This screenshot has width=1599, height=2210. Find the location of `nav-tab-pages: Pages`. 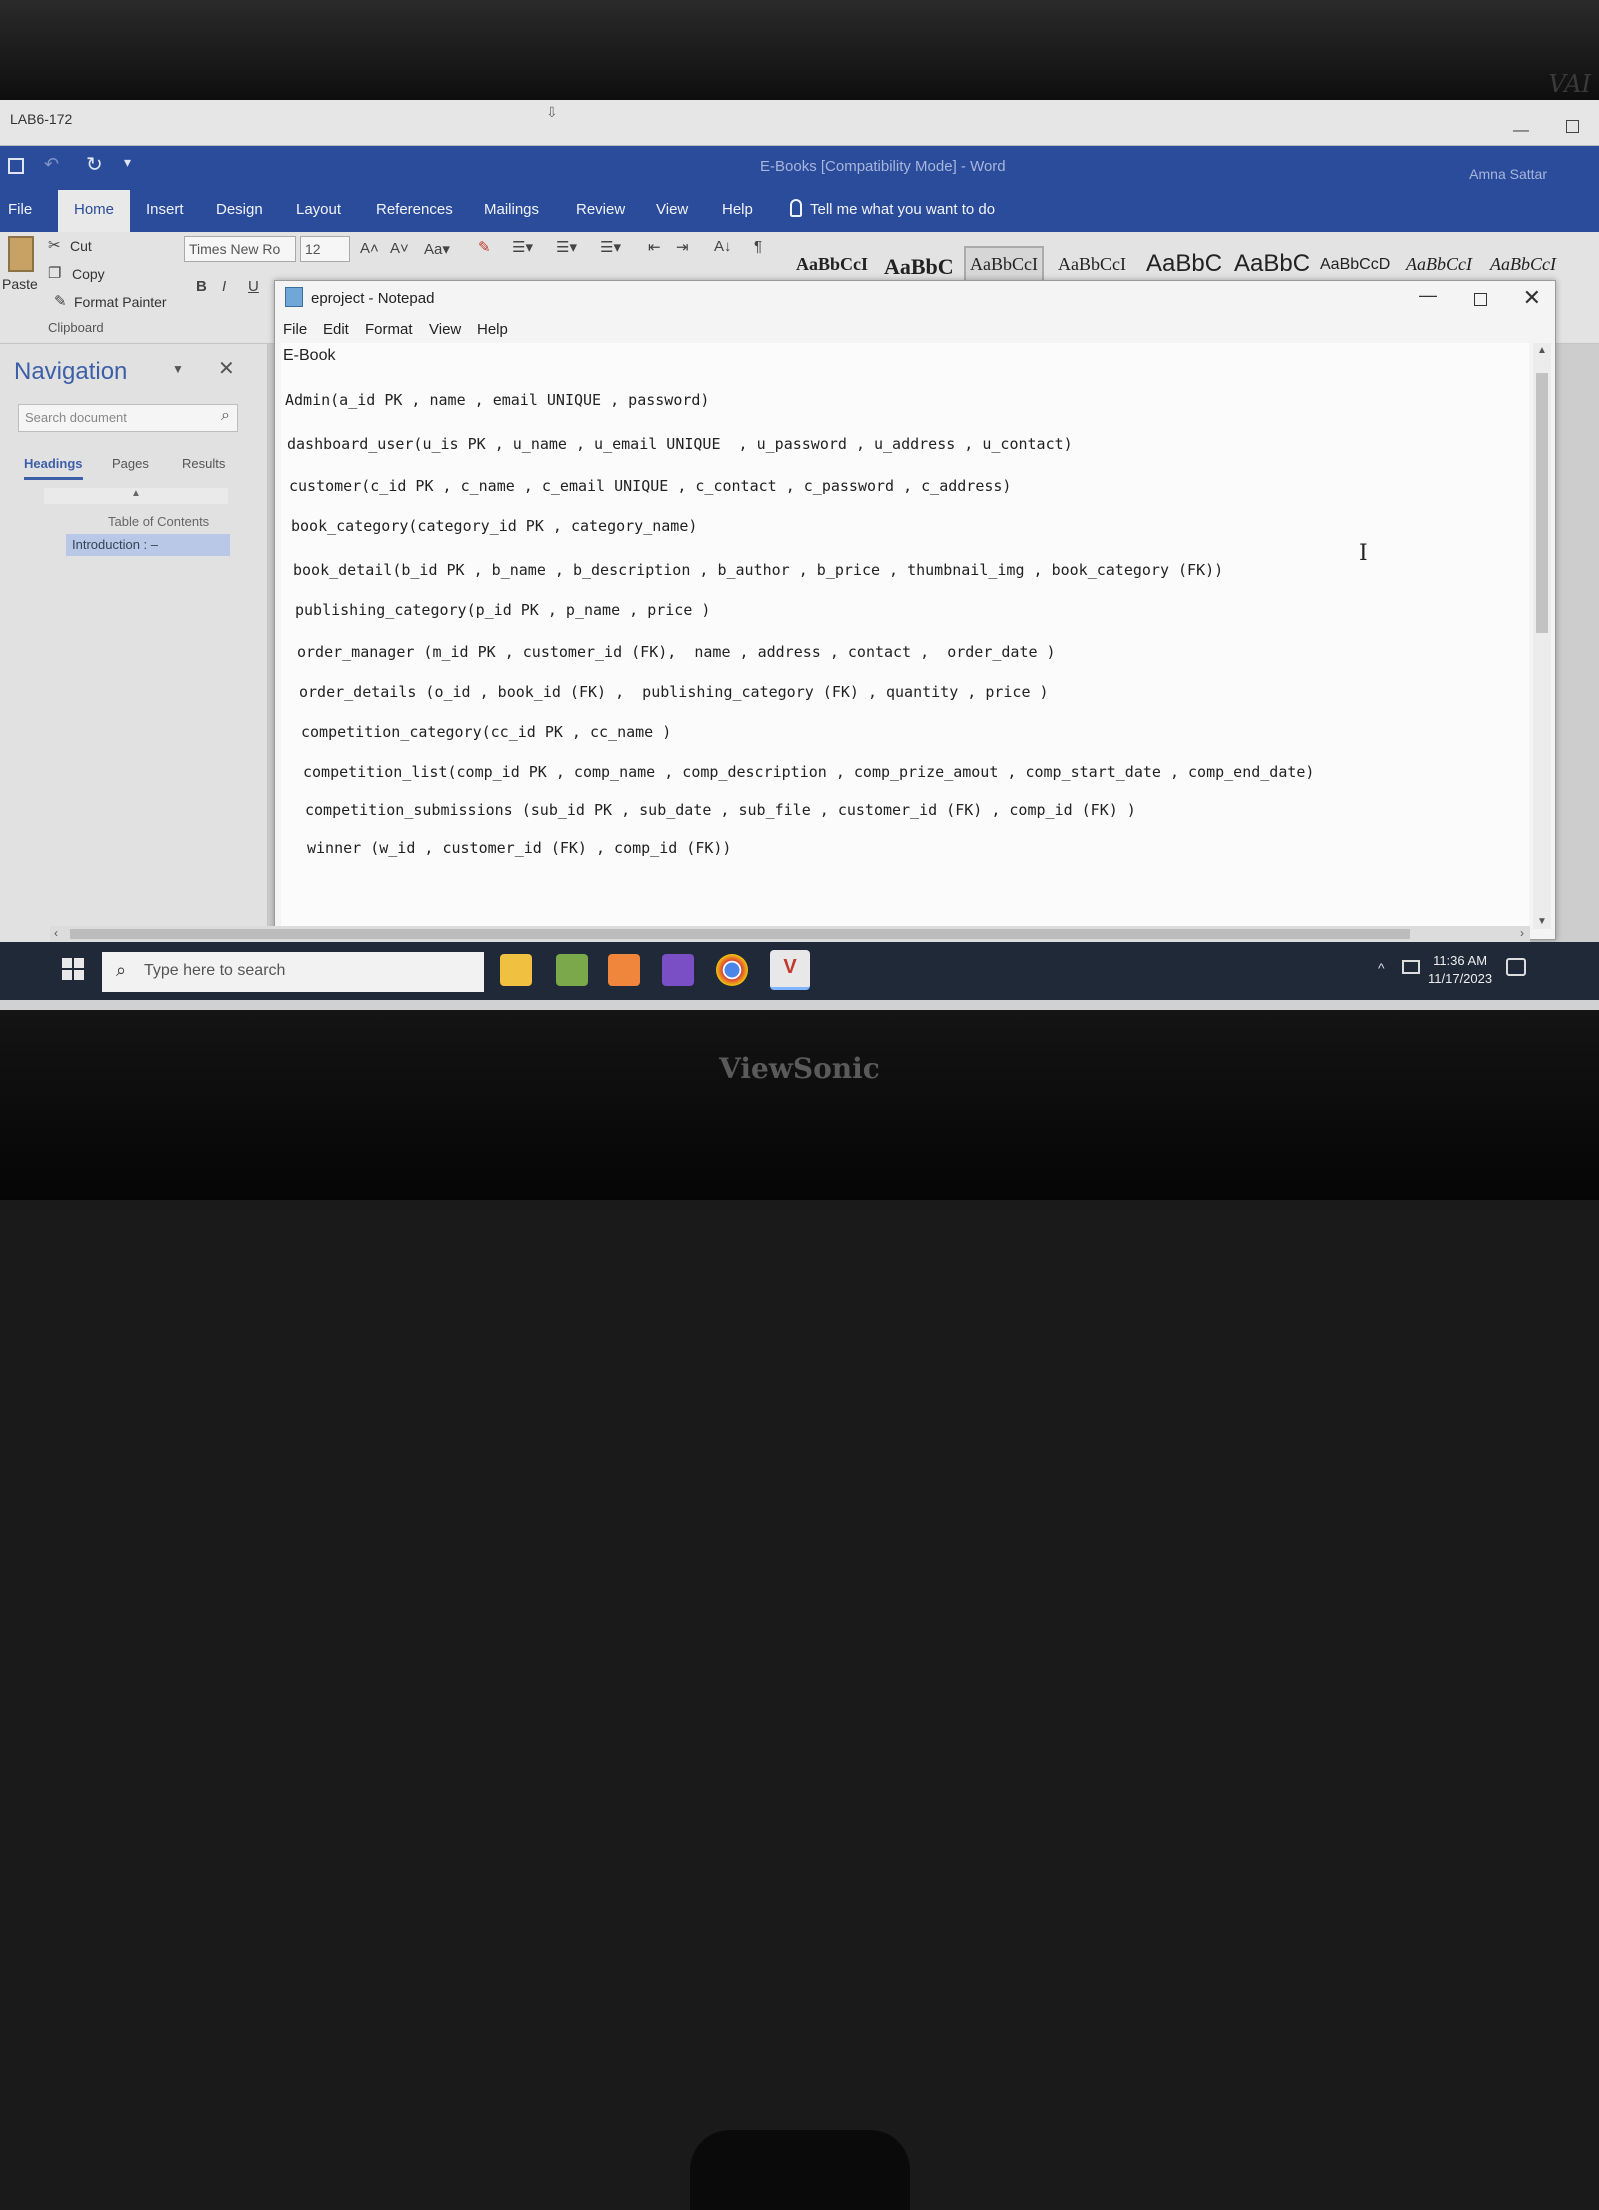

nav-tab-pages: Pages is located at coordinates (130, 463).